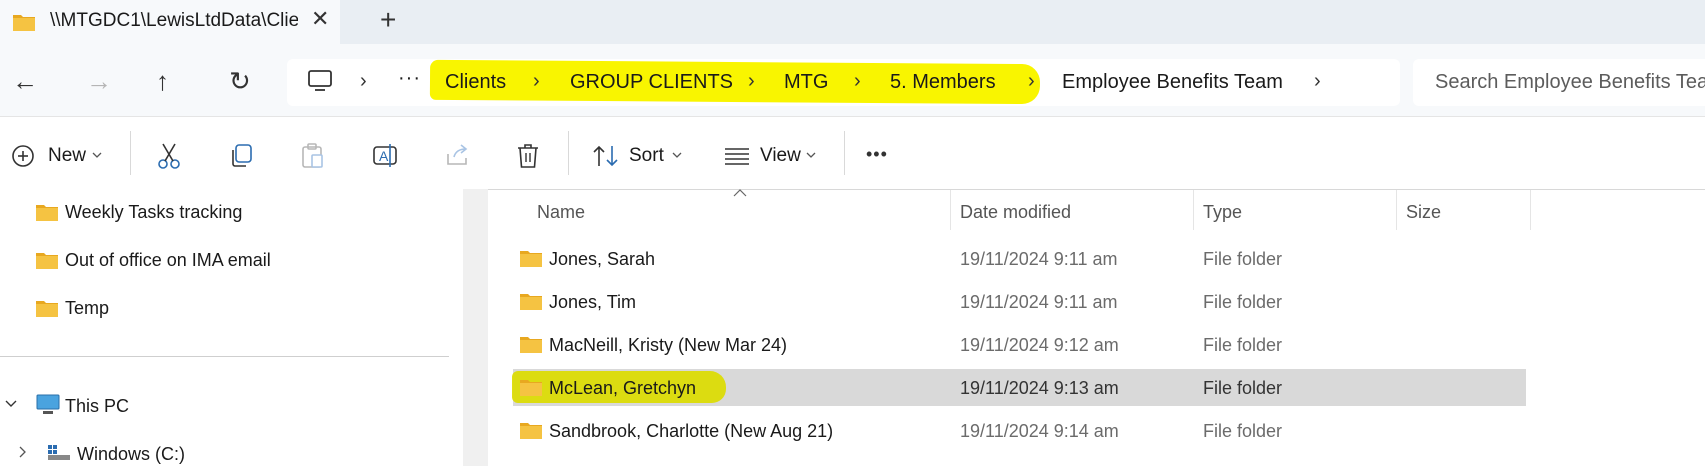 The width and height of the screenshot is (1705, 466). What do you see at coordinates (320, 19) in the screenshot?
I see `close-icon: ✕` at bounding box center [320, 19].